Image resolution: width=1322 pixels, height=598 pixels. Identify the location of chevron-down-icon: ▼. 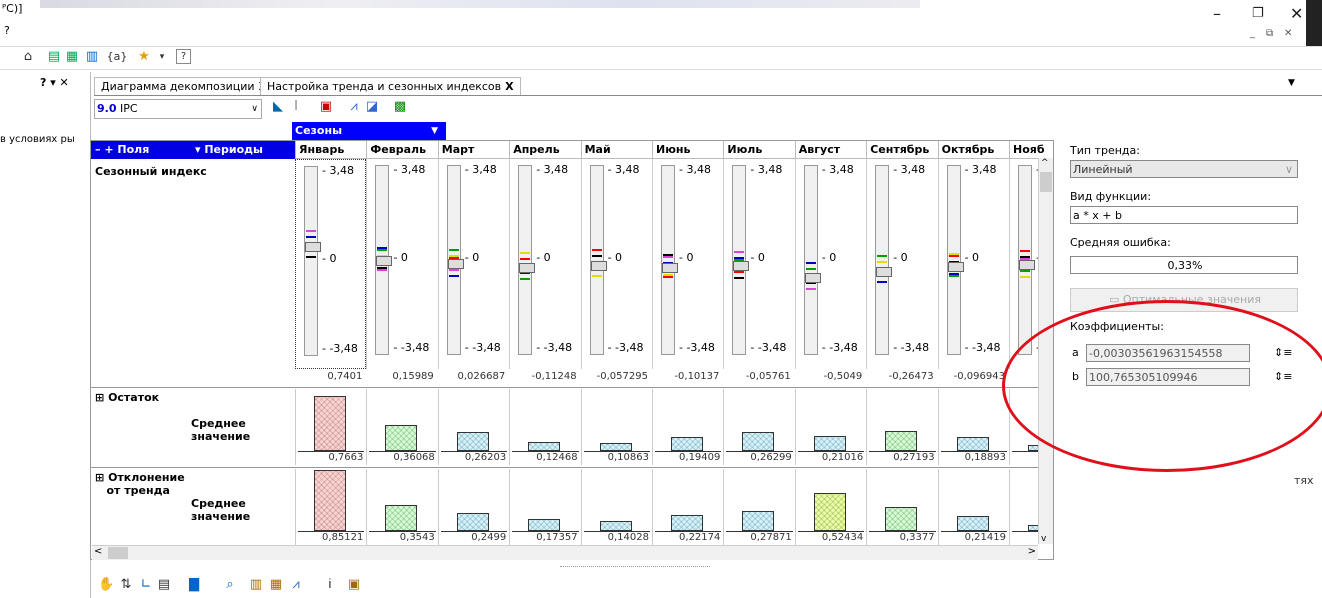
(434, 131).